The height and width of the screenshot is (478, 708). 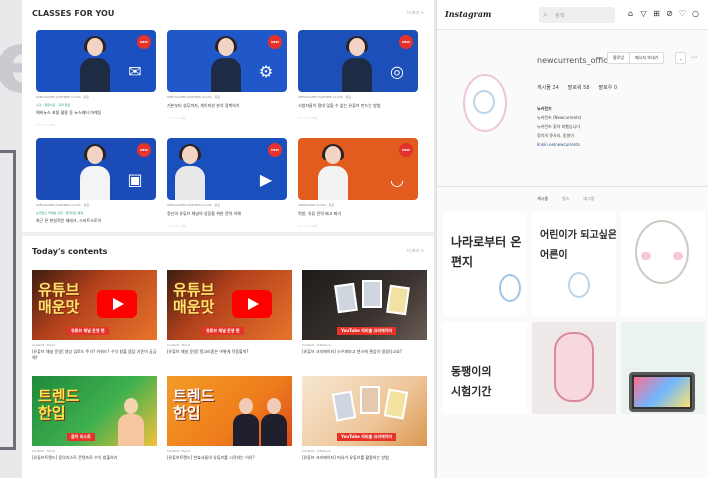 What do you see at coordinates (559, 126) in the screenshot?
I see `bio-line: 뉴커런츠 좋아 피했습니다` at bounding box center [559, 126].